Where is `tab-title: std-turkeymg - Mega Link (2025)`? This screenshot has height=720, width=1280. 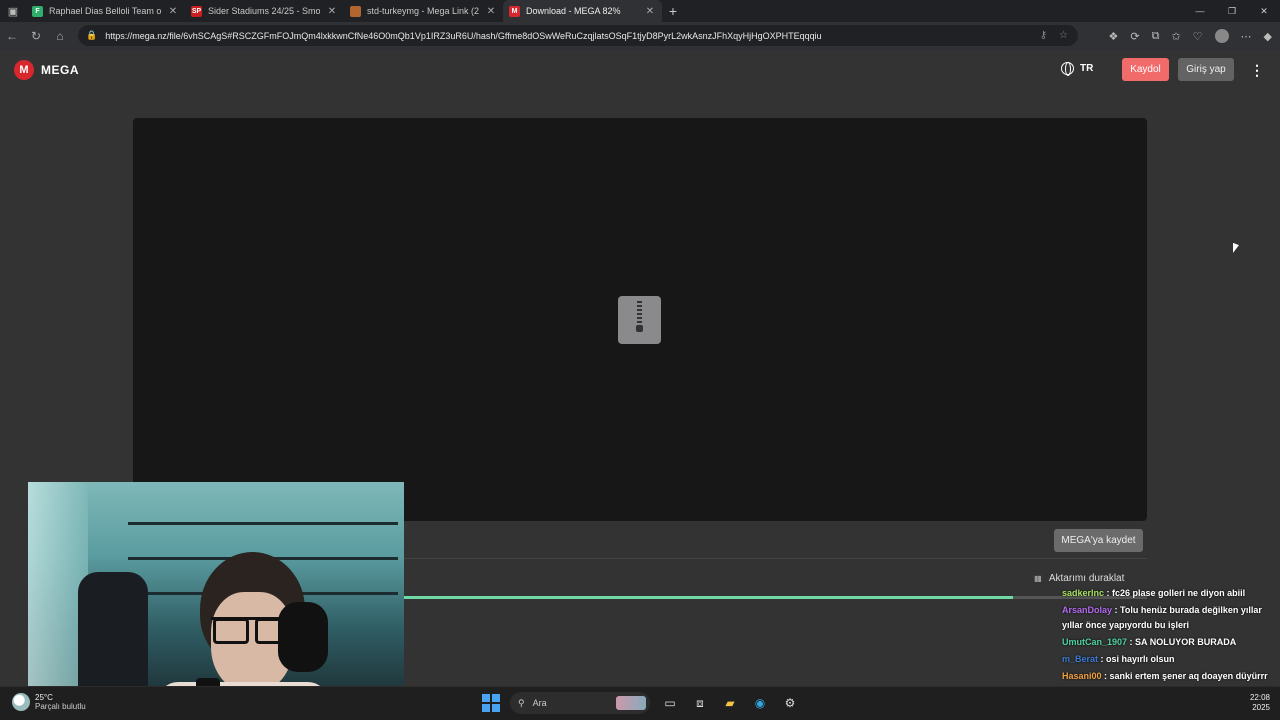
tab-title: std-turkeymg - Mega Link (2025) is located at coordinates (423, 11).